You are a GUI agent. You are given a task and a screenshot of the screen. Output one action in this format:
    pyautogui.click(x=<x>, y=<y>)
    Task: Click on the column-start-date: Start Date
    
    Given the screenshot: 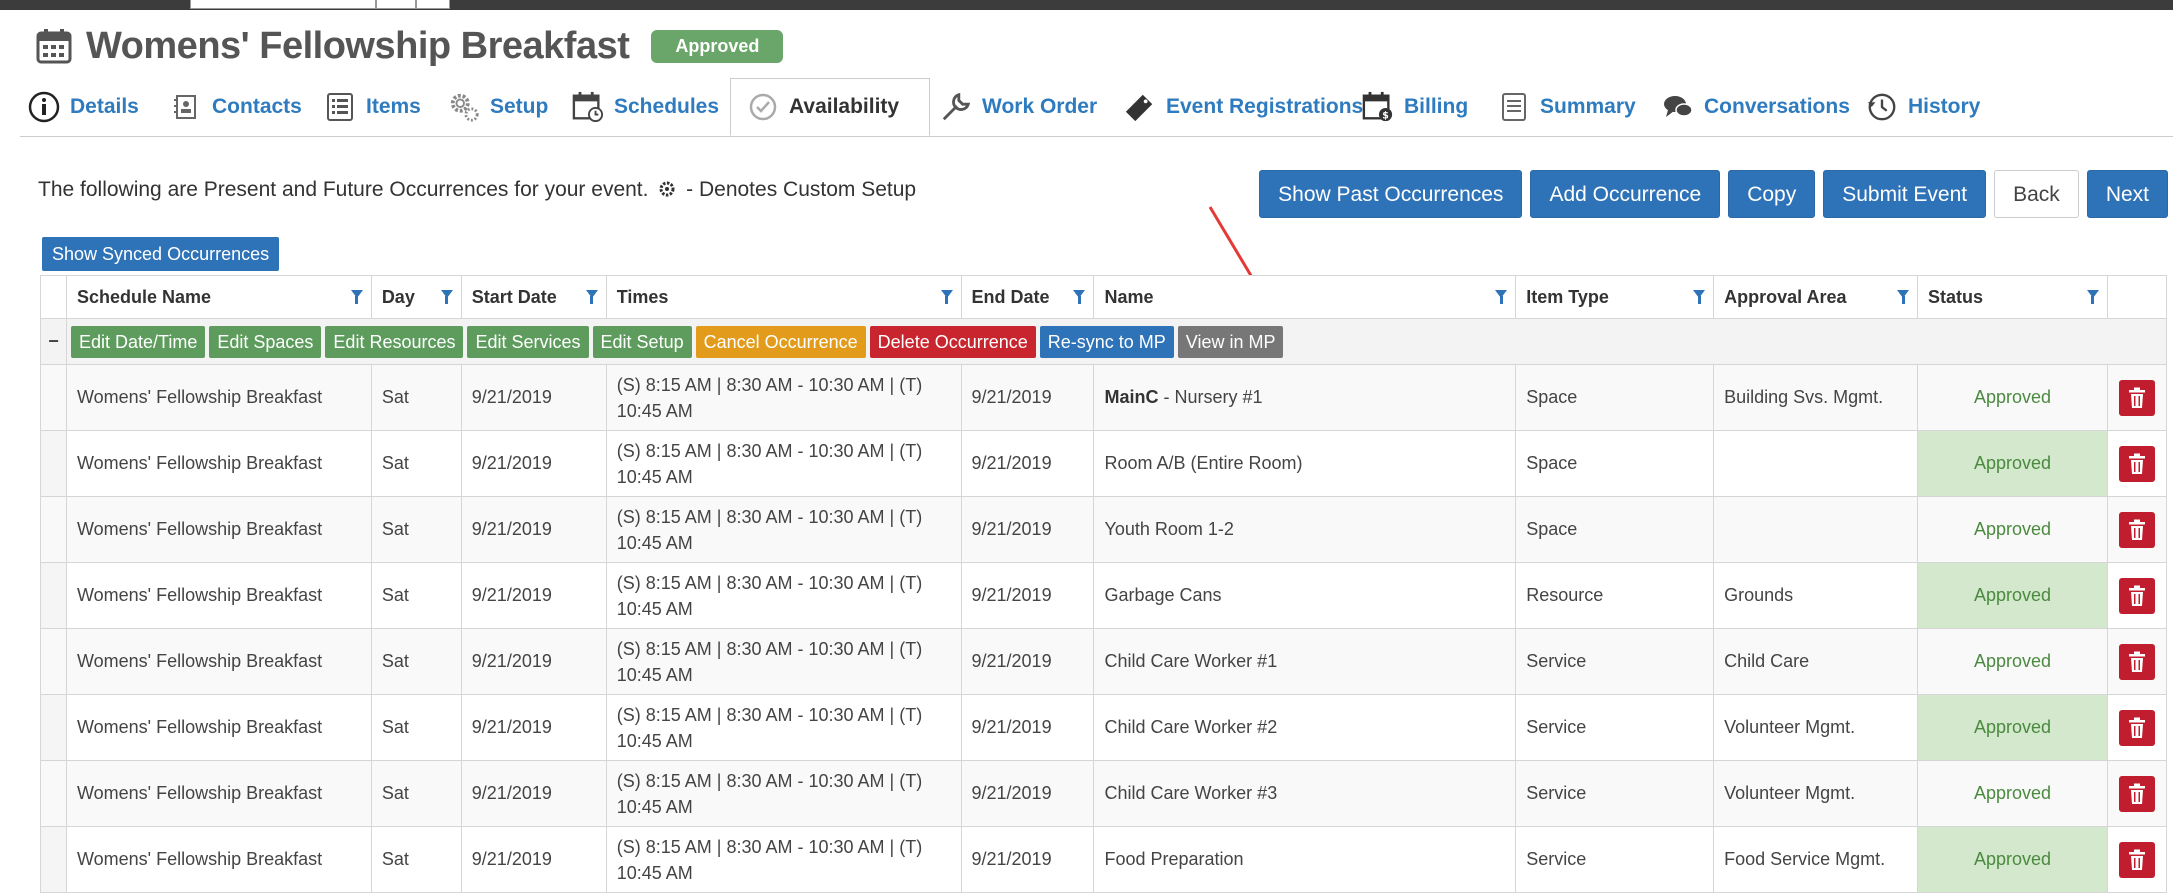 What is the action you would take?
    pyautogui.click(x=533, y=297)
    